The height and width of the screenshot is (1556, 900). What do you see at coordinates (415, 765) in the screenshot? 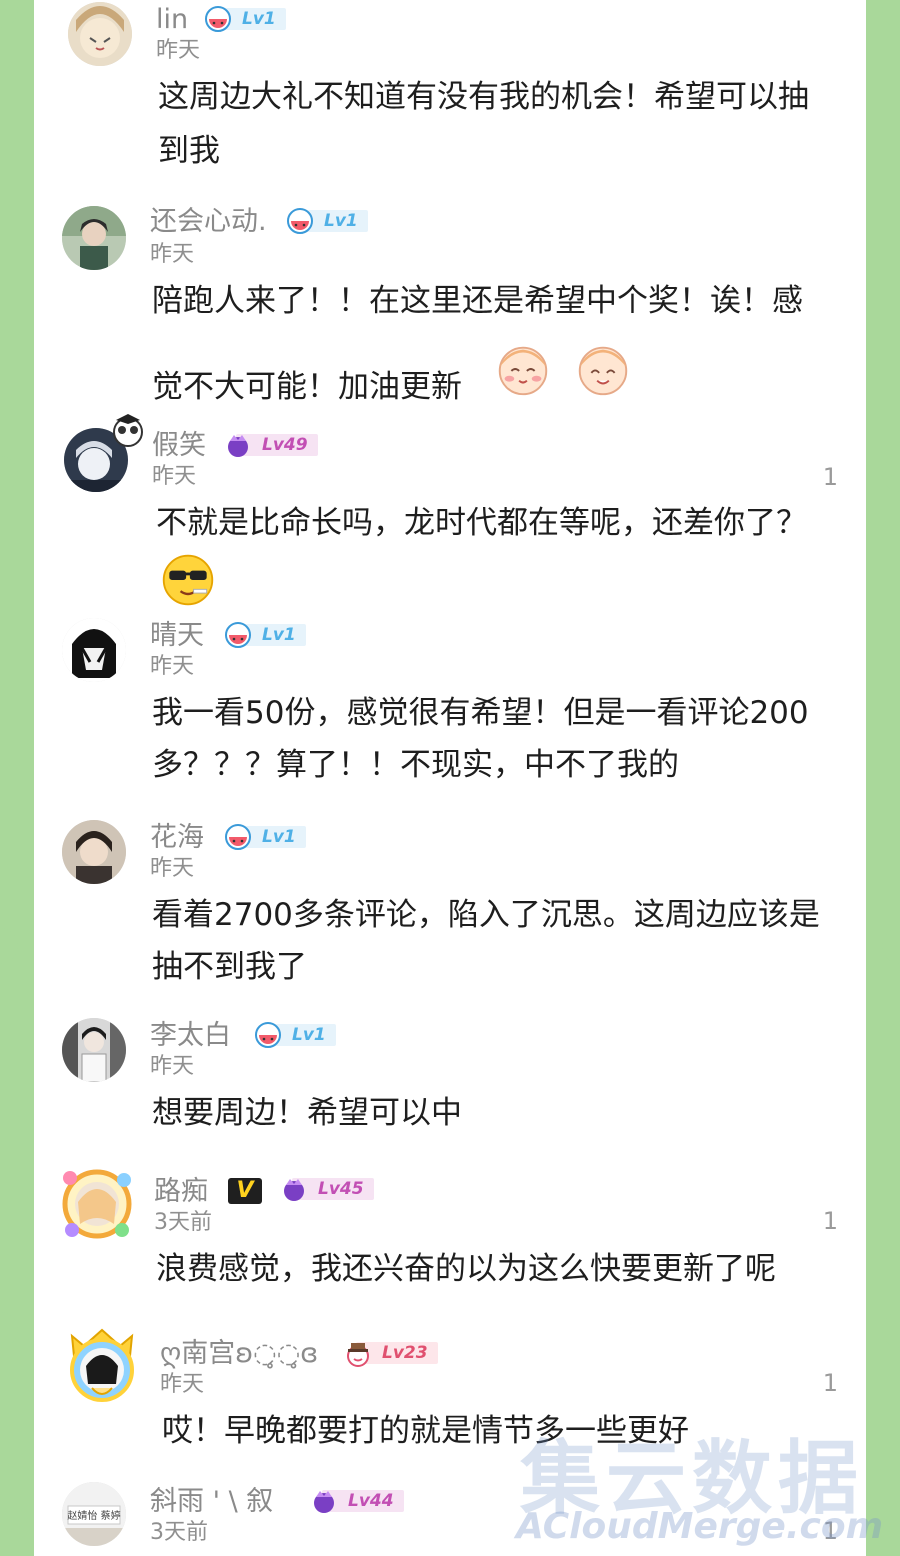
I see `comment-text-line: 多？？？算了！！不现实，中不了我的` at bounding box center [415, 765].